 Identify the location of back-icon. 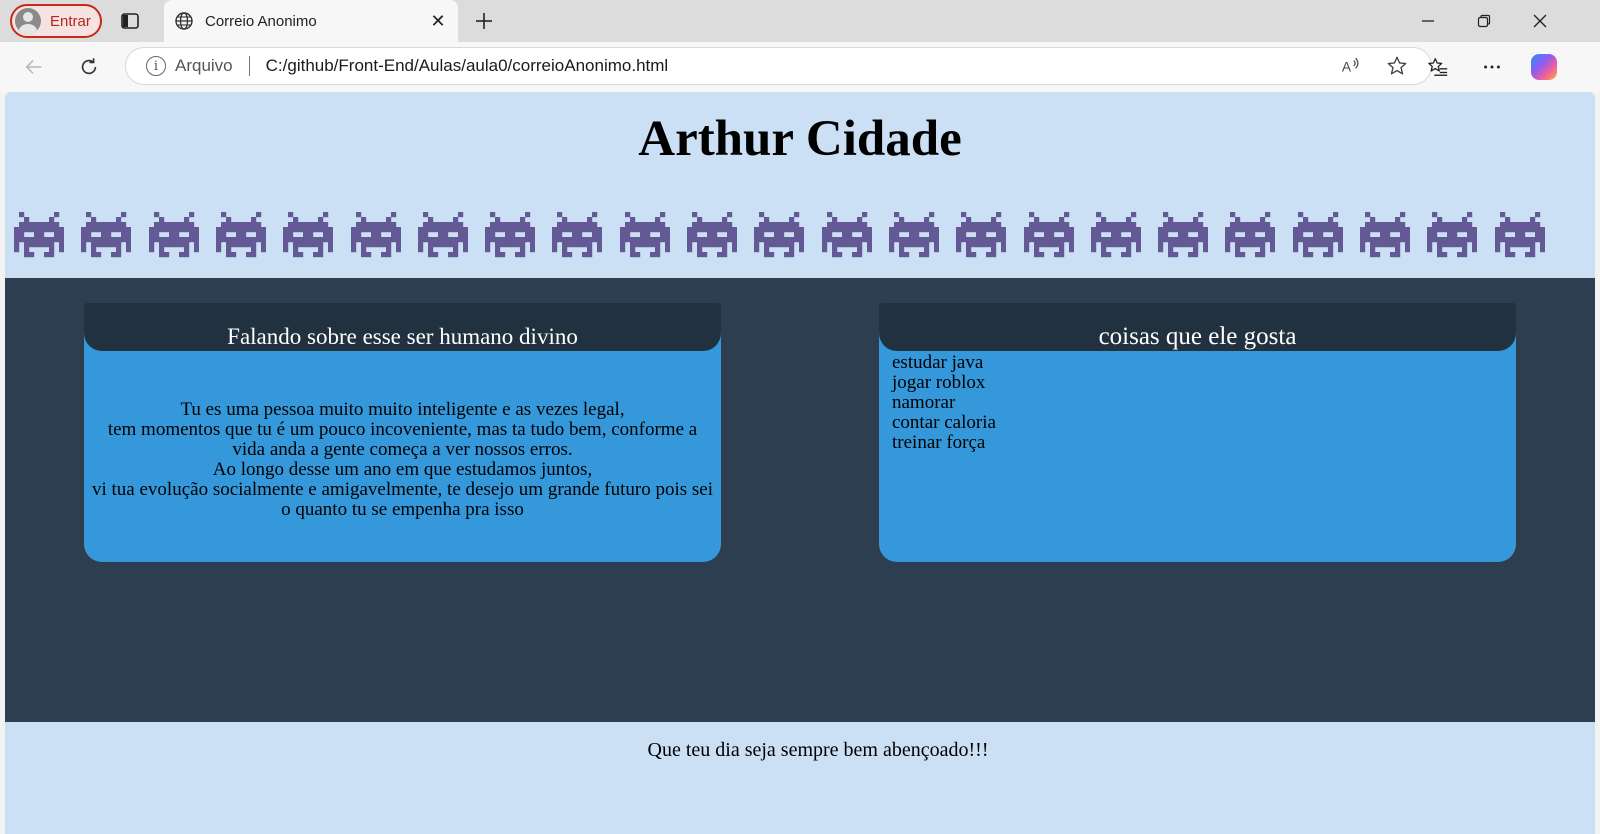
(34, 67).